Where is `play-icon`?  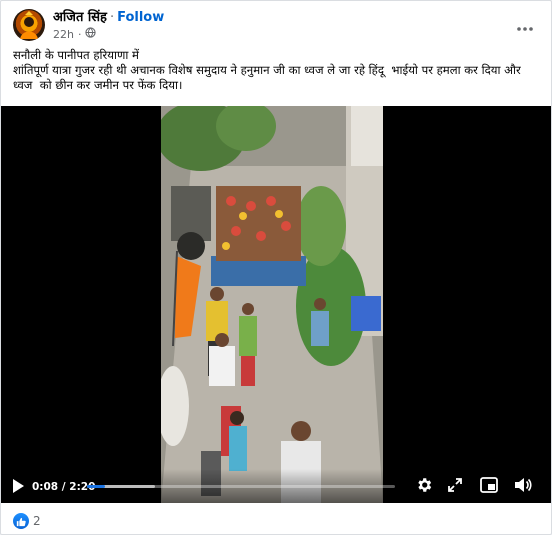
play-icon is located at coordinates (18, 488).